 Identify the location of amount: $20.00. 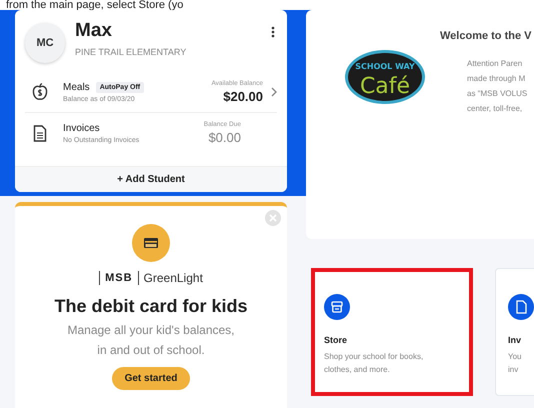
(242, 96).